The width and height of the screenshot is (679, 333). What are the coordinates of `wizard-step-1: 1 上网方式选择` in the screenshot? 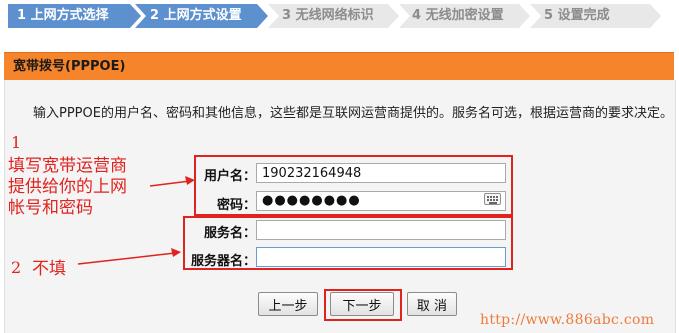 It's located at (74, 16).